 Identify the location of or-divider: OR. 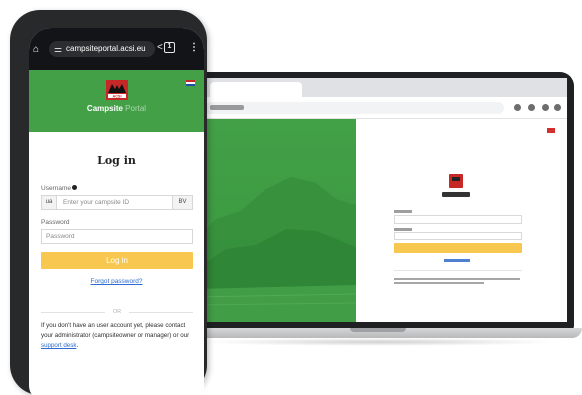
(117, 312).